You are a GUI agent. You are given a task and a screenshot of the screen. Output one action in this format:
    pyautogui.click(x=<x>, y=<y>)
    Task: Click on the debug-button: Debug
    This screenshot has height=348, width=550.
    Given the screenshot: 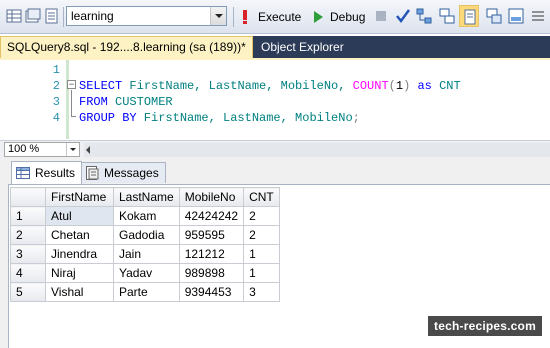 What is the action you would take?
    pyautogui.click(x=338, y=17)
    